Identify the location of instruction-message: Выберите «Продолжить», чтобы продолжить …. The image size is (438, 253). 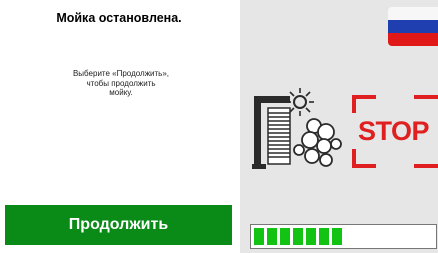
(121, 83).